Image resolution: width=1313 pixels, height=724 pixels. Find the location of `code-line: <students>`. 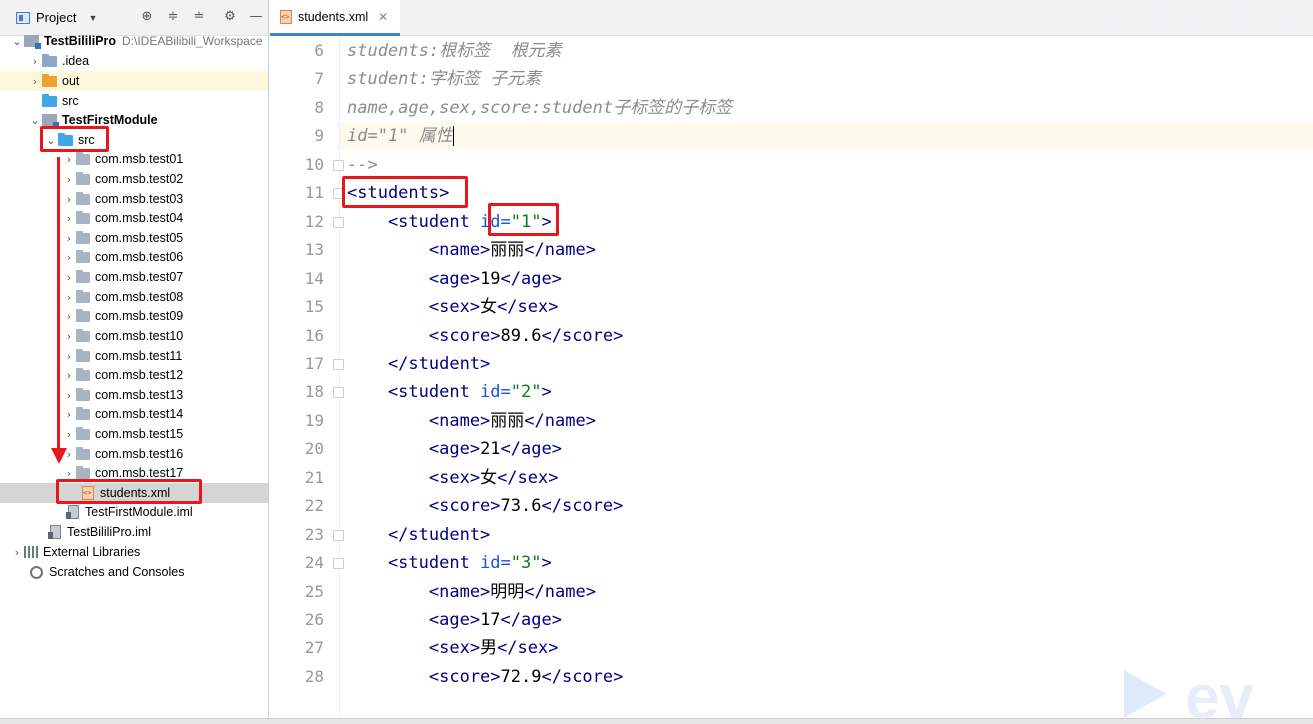

code-line: <students> is located at coordinates (826, 193).